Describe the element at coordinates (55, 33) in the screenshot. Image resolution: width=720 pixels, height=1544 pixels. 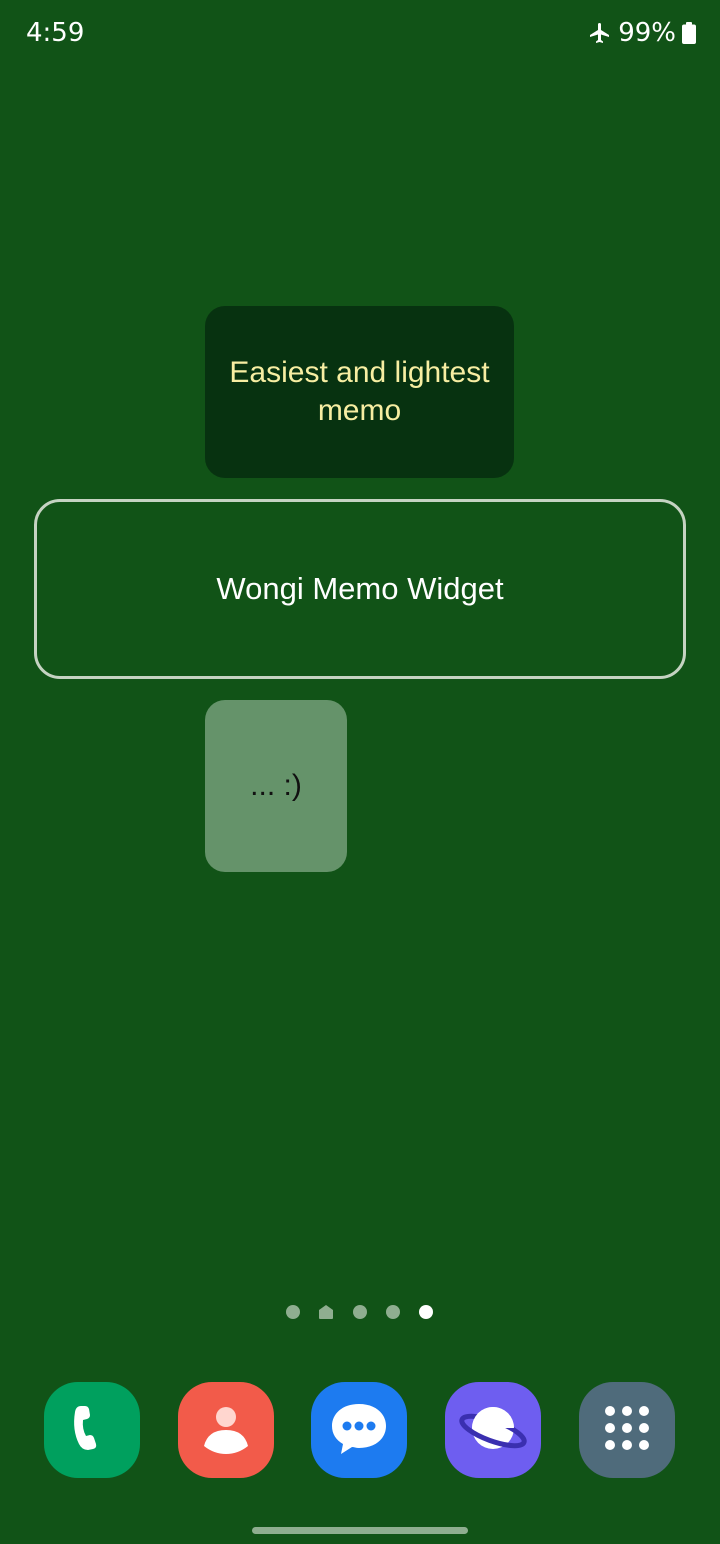
I see `status-time: 4:59` at that location.